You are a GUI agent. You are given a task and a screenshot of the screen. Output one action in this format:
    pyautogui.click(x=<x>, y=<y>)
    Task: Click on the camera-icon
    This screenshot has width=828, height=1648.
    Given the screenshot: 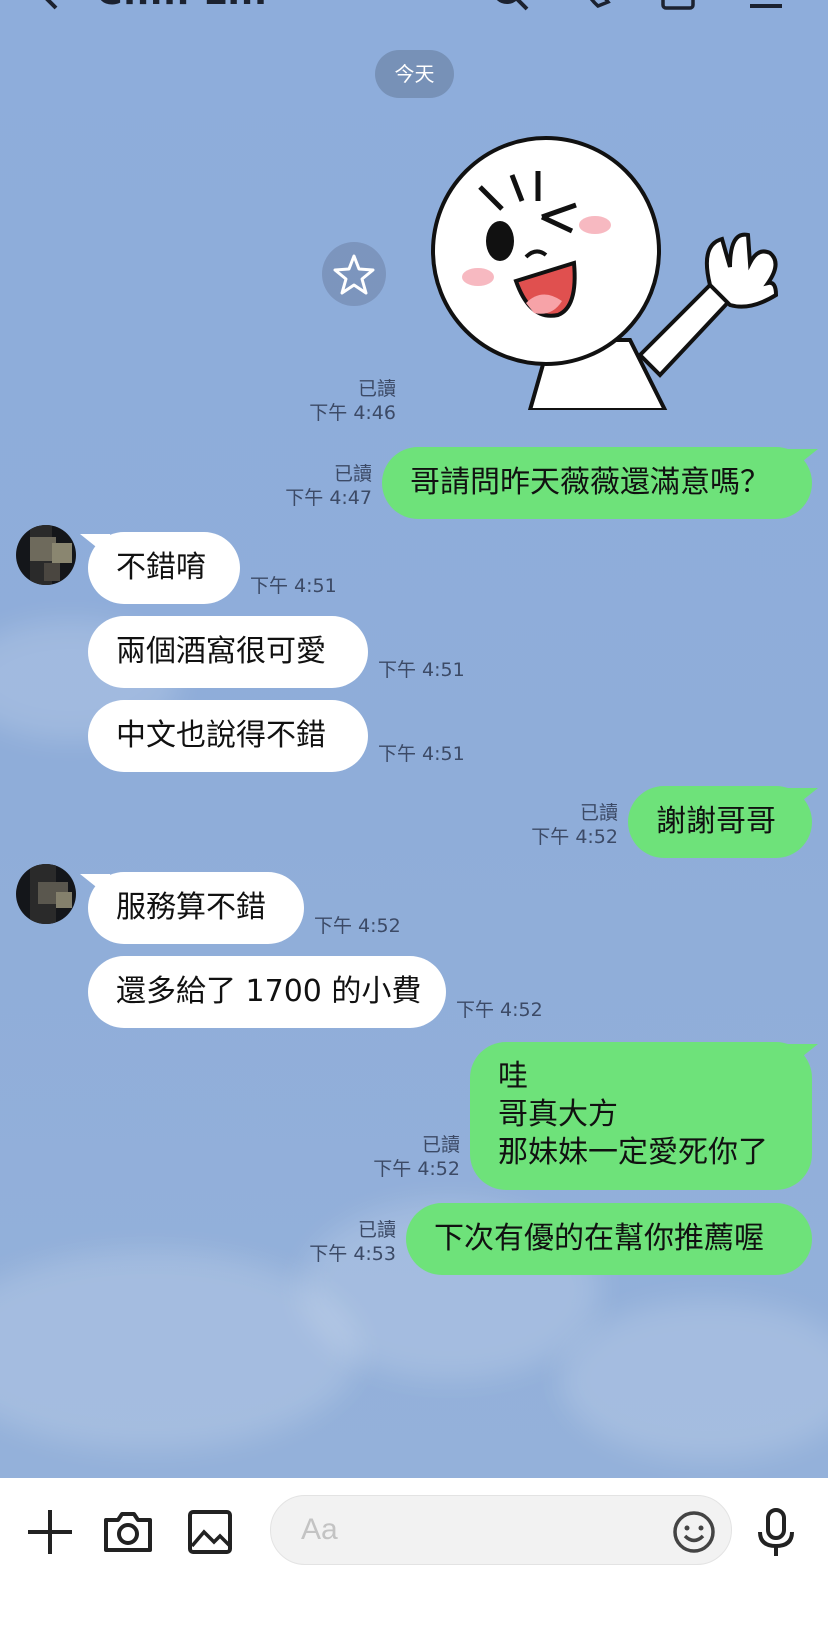 What is the action you would take?
    pyautogui.click(x=128, y=1532)
    